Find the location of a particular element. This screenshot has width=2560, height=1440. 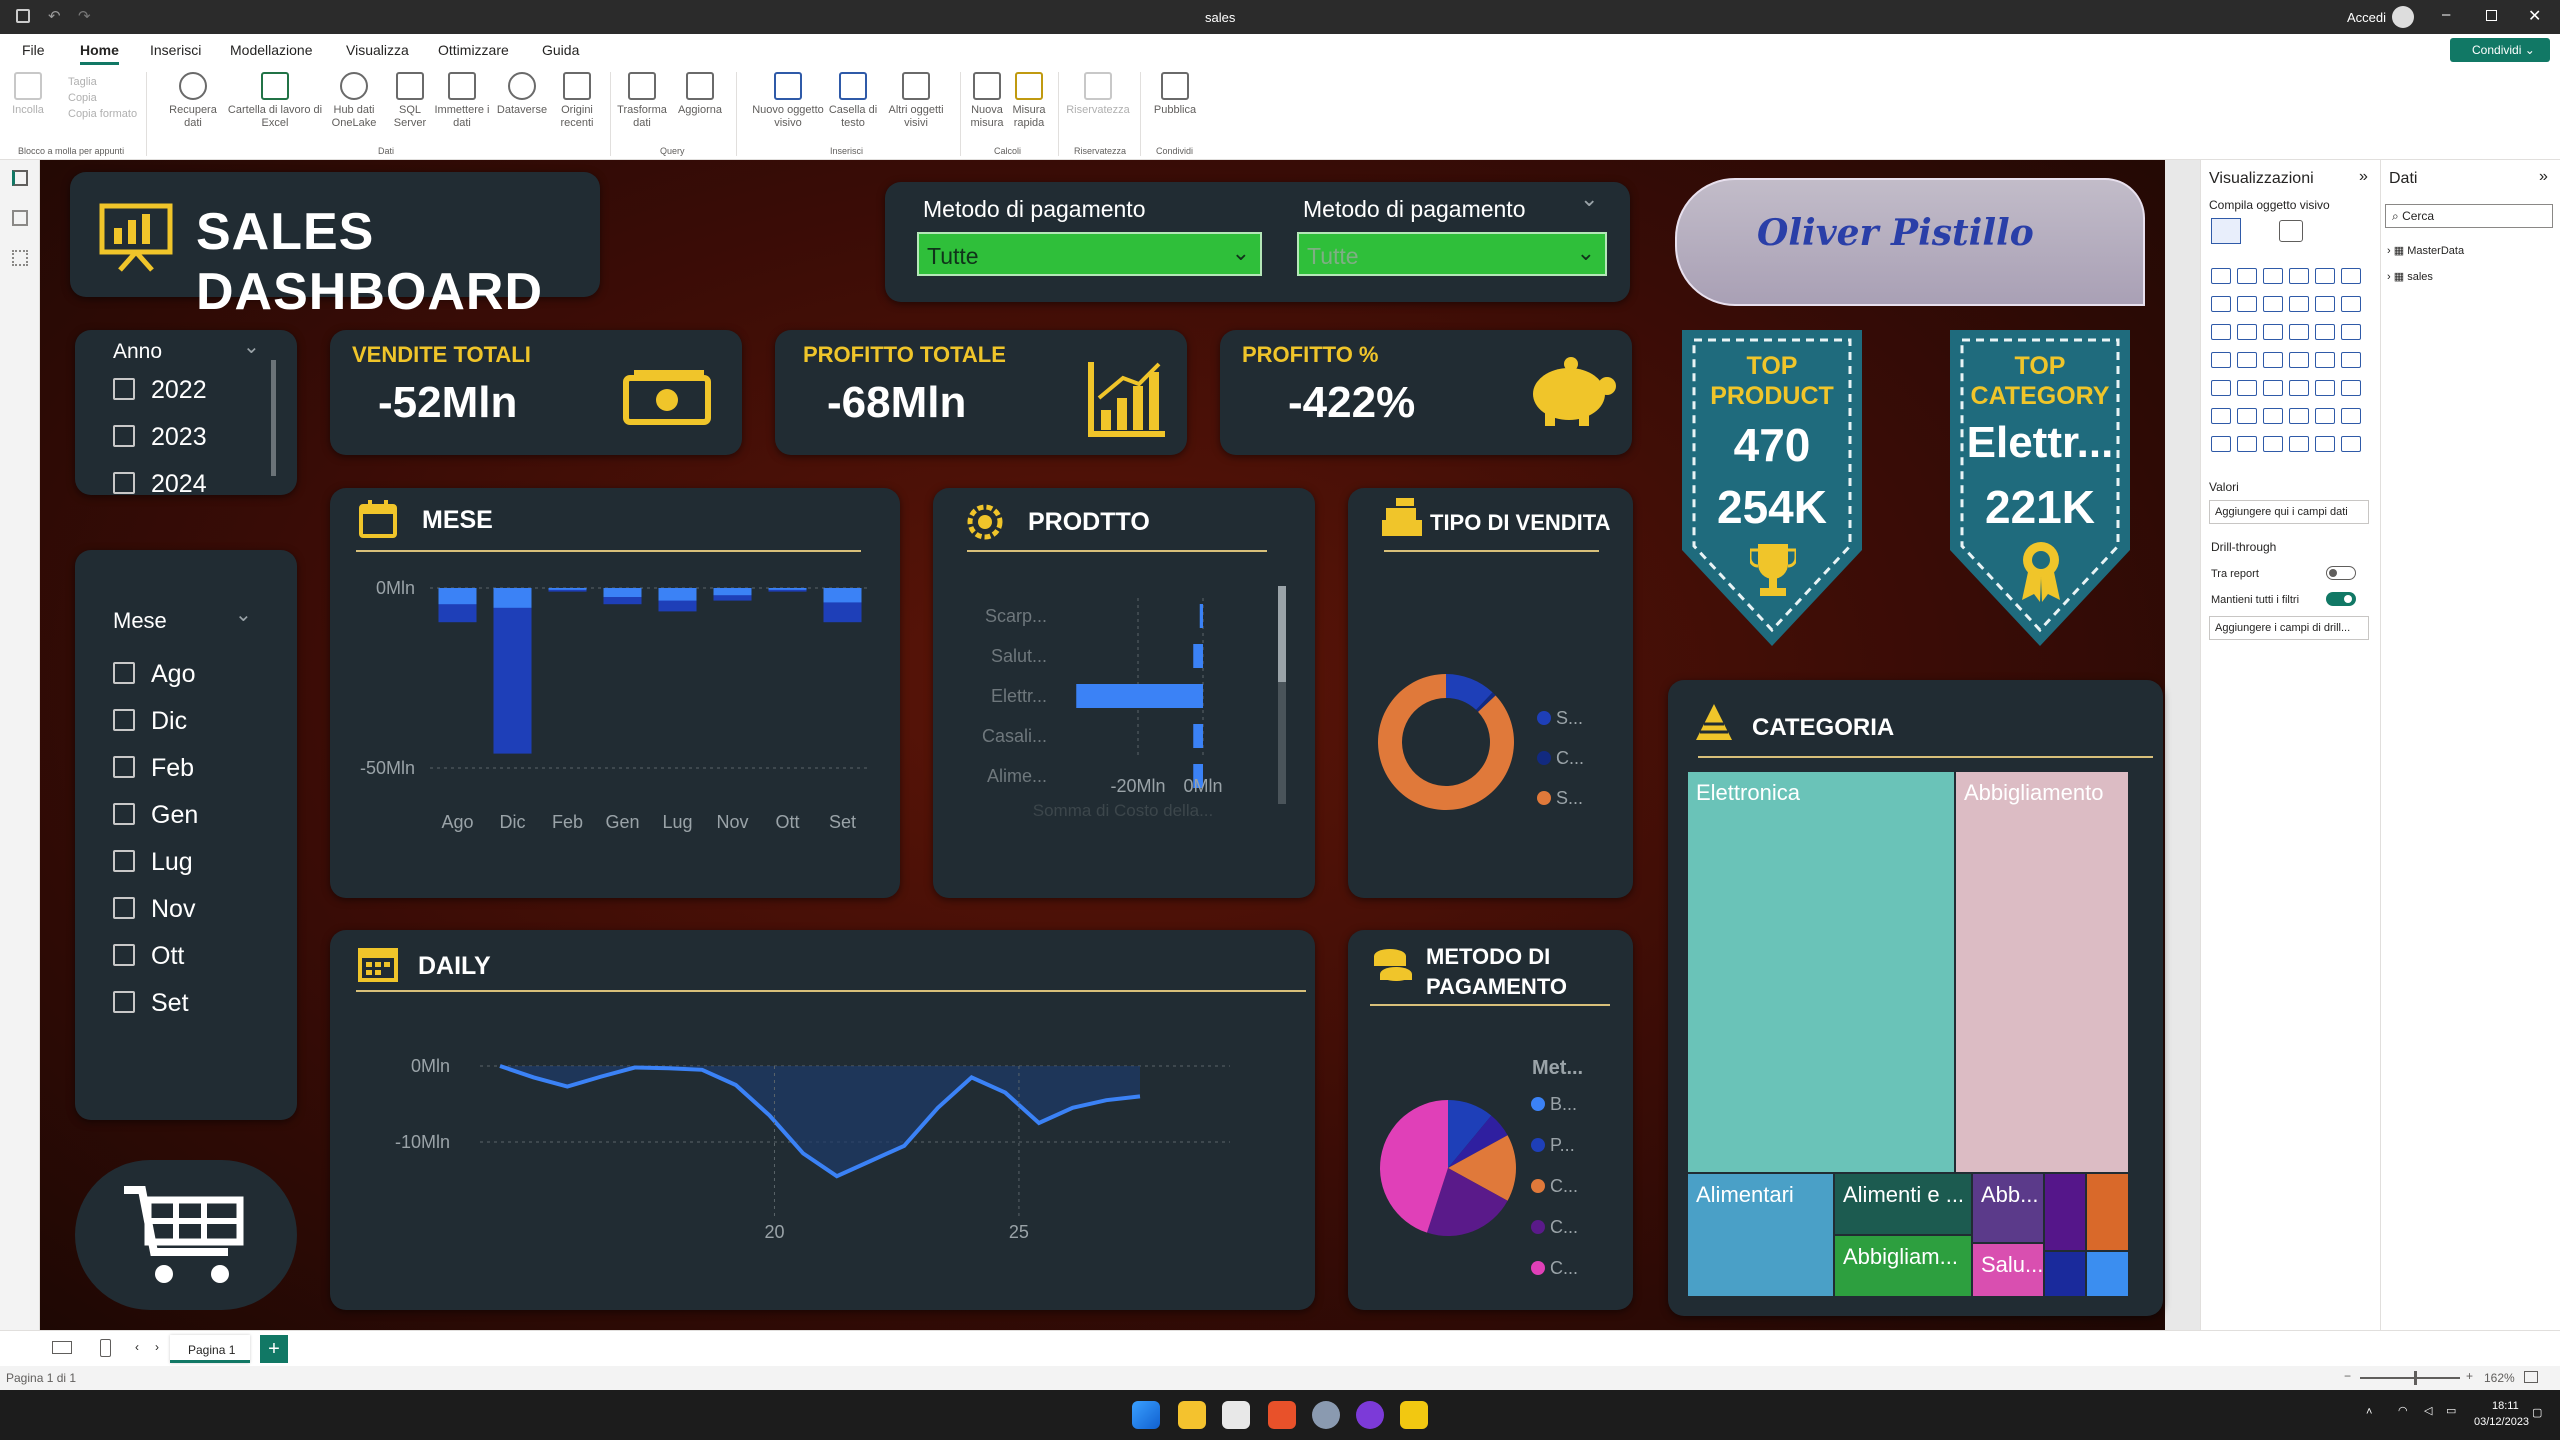

next-page-icon: › is located at coordinates (157, 1347).